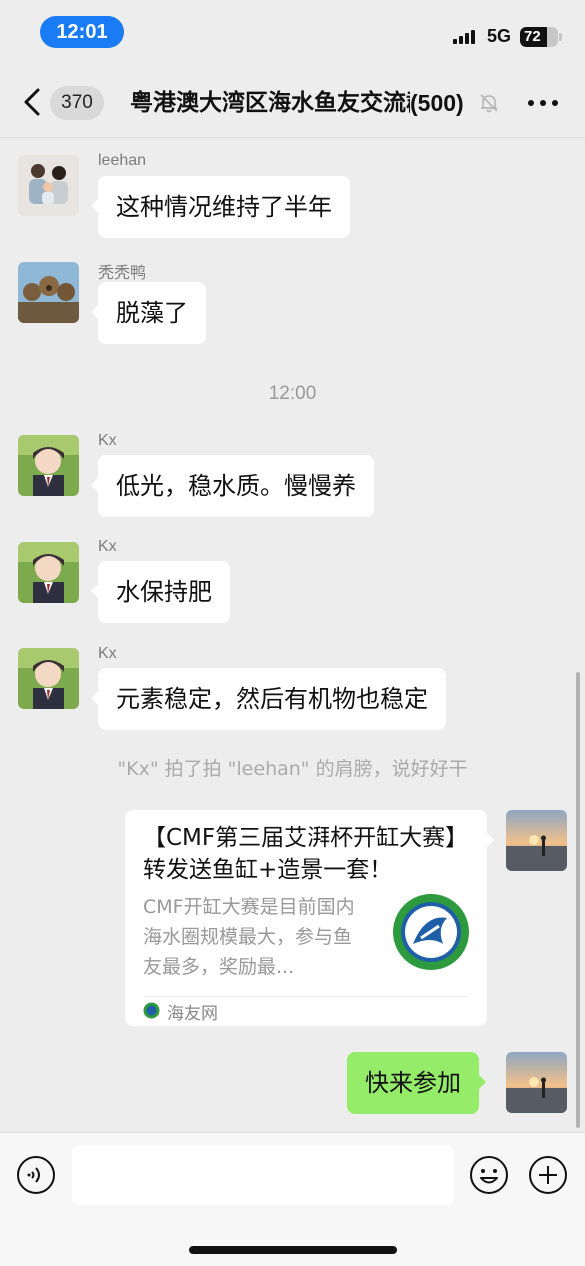 This screenshot has height=1266, width=585. I want to click on more-dots-icon, so click(543, 103).